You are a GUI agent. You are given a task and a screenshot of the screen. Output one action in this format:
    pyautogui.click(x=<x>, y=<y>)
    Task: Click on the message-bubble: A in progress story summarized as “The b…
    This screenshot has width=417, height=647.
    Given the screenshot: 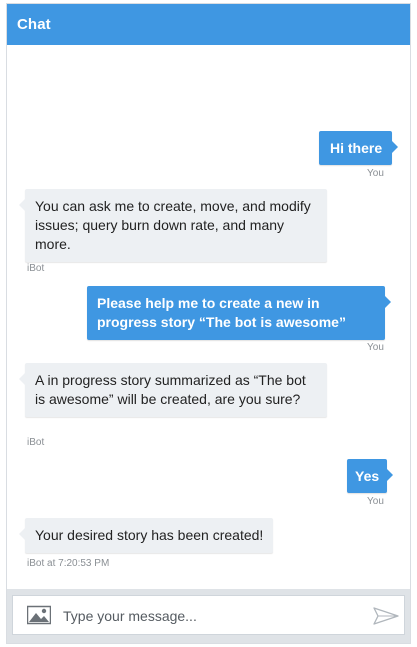 What is the action you would take?
    pyautogui.click(x=173, y=390)
    